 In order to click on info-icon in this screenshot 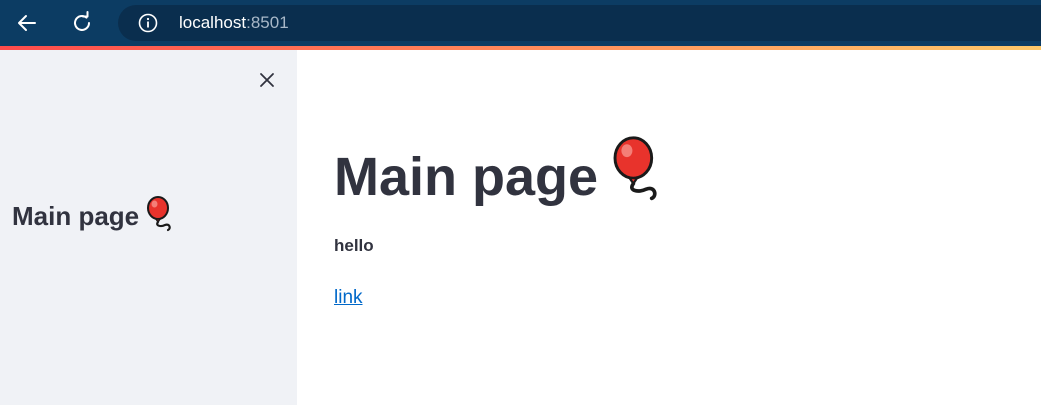, I will do `click(148, 25)`.